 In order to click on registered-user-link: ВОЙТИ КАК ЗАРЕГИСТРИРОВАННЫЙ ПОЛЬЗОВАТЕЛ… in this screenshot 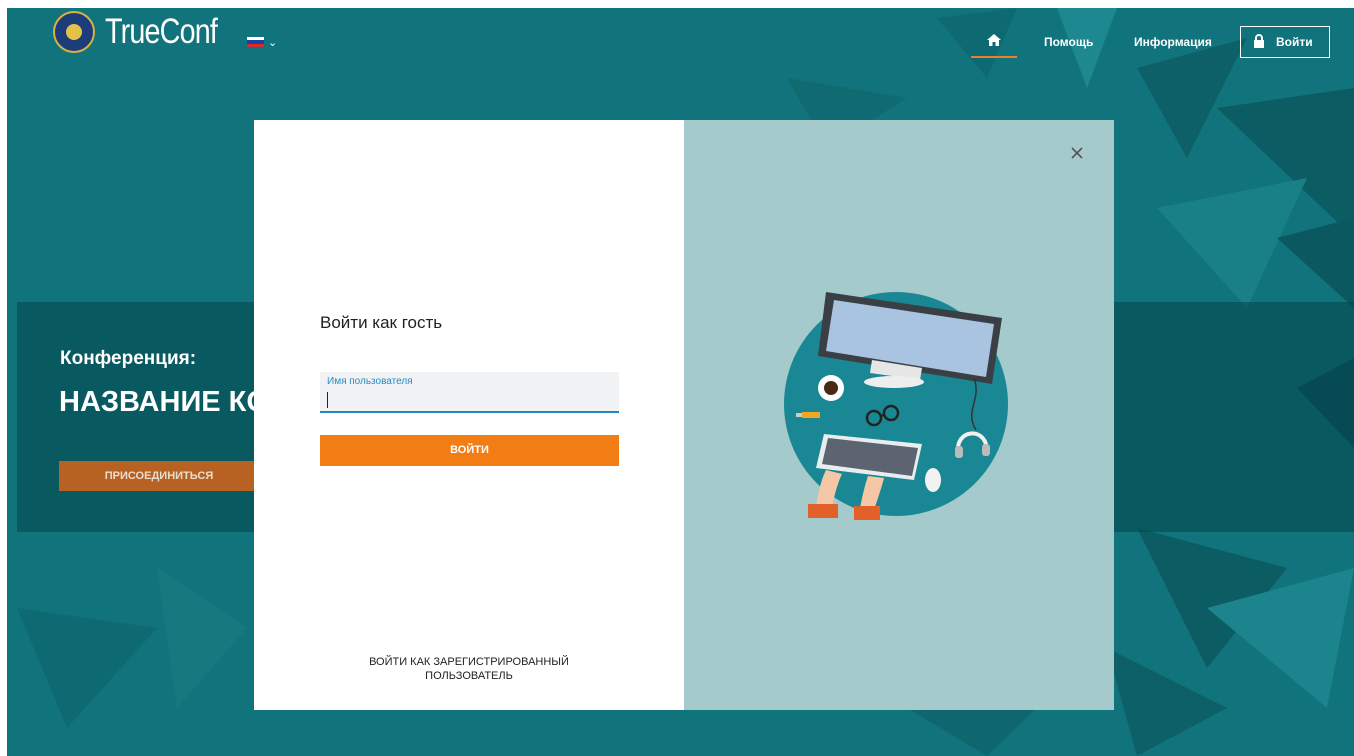, I will do `click(469, 669)`.